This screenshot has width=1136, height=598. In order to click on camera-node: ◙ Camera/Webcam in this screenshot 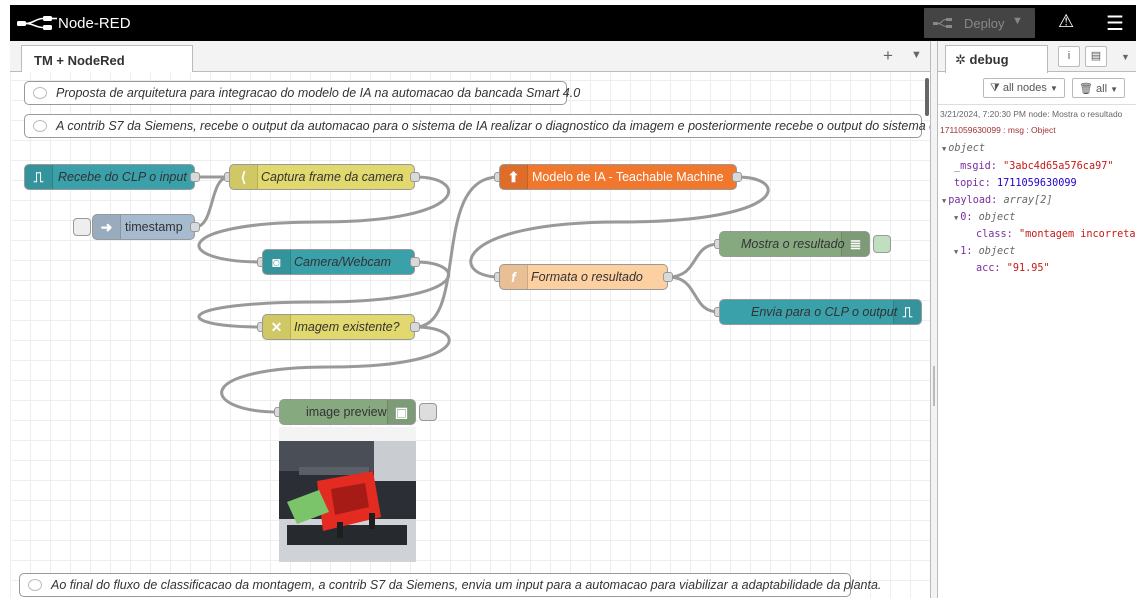, I will do `click(338, 262)`.